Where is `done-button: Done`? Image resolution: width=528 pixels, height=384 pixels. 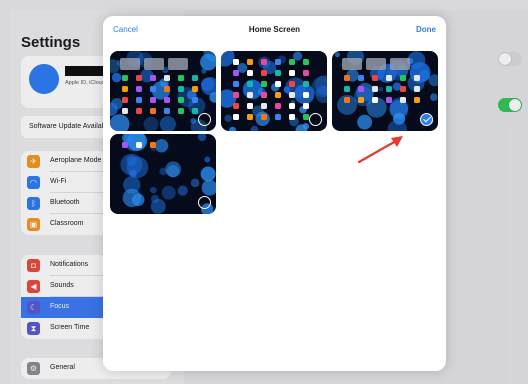
done-button: Done is located at coordinates (426, 29).